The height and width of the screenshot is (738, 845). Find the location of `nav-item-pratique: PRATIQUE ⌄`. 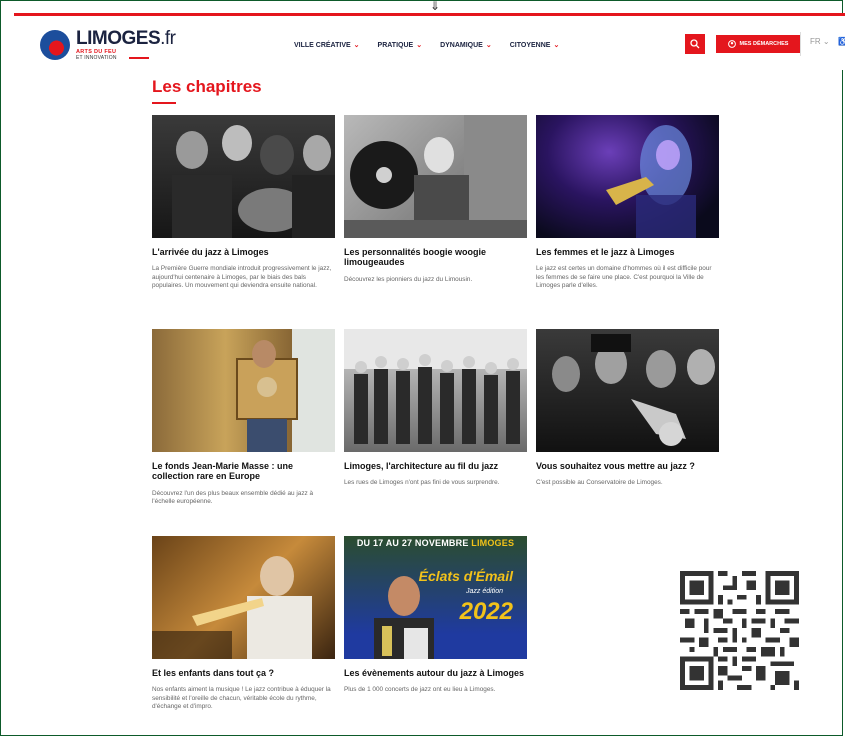

nav-item-pratique: PRATIQUE ⌄ is located at coordinates (400, 45).